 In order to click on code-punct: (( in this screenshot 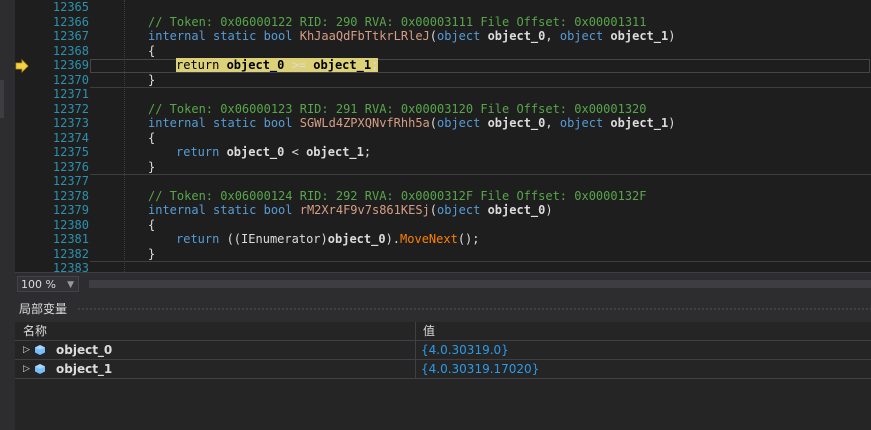, I will do `click(230, 239)`.